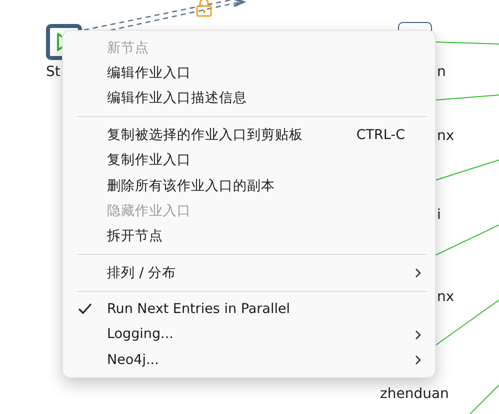  What do you see at coordinates (414, 394) in the screenshot?
I see `node-label: zhenduan` at bounding box center [414, 394].